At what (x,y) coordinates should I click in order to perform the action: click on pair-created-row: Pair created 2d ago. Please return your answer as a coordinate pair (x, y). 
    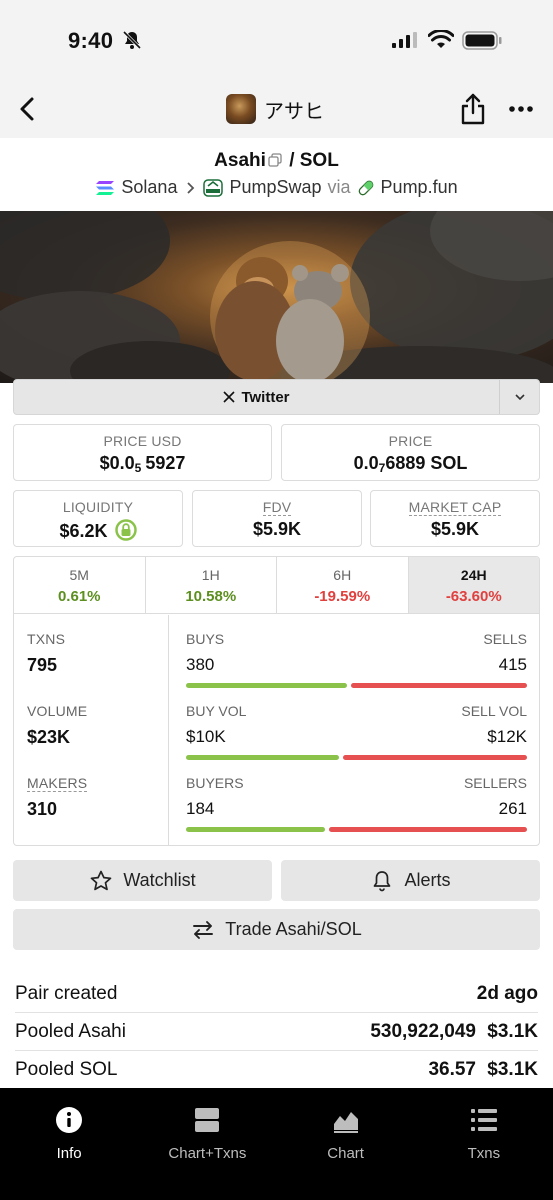
    Looking at the image, I should click on (276, 994).